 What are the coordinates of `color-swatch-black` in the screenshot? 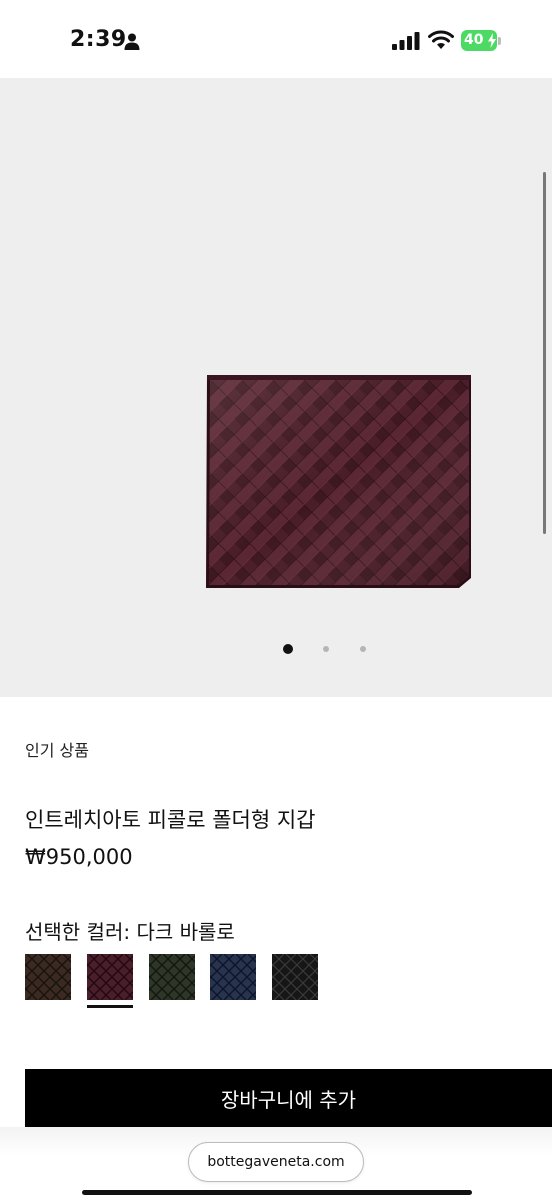 It's located at (295, 977).